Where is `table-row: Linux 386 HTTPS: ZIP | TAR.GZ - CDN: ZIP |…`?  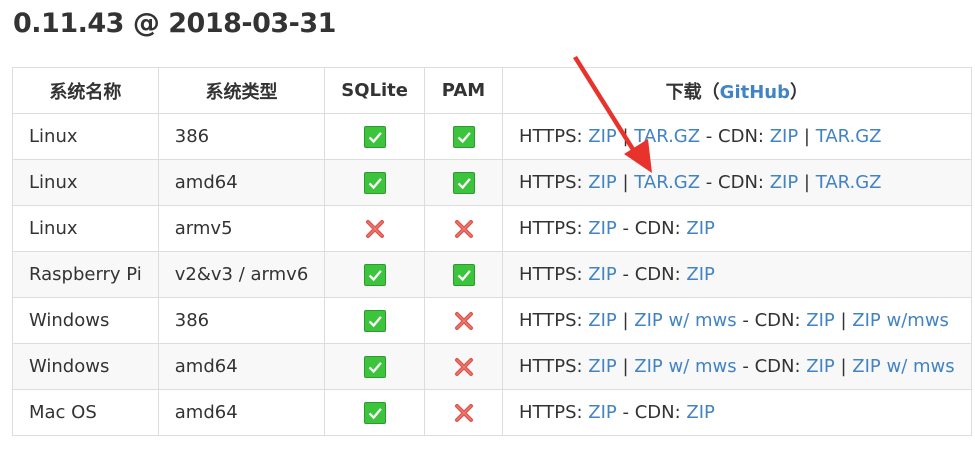
table-row: Linux 386 HTTPS: ZIP | TAR.GZ - CDN: ZIP |… is located at coordinates (492, 136).